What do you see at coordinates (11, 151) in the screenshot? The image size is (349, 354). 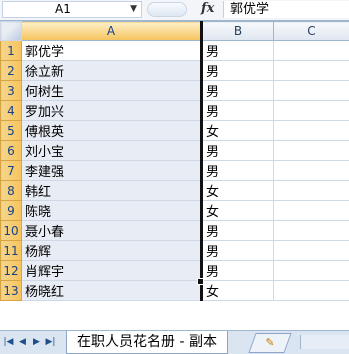 I see `row-header: 6` at bounding box center [11, 151].